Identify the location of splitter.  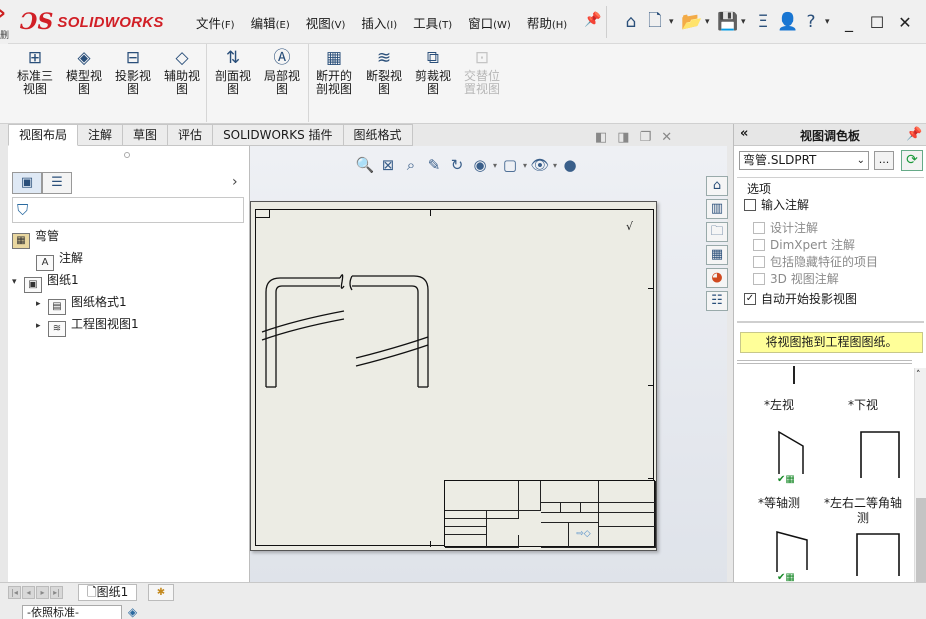
(824, 362).